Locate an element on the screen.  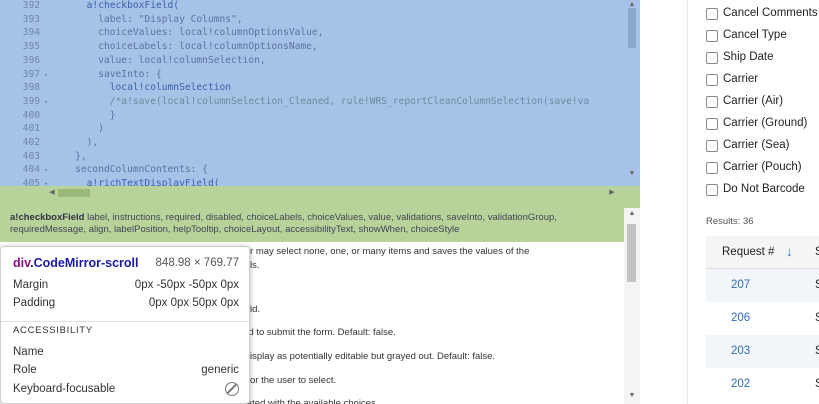
code-line: 401 ) is located at coordinates (52, 129).